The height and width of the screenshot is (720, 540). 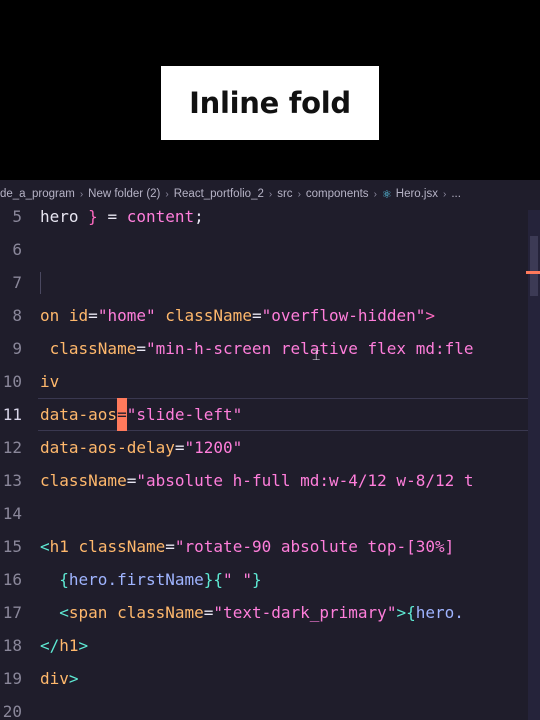 I want to click on line-number: 17, so click(x=12, y=612).